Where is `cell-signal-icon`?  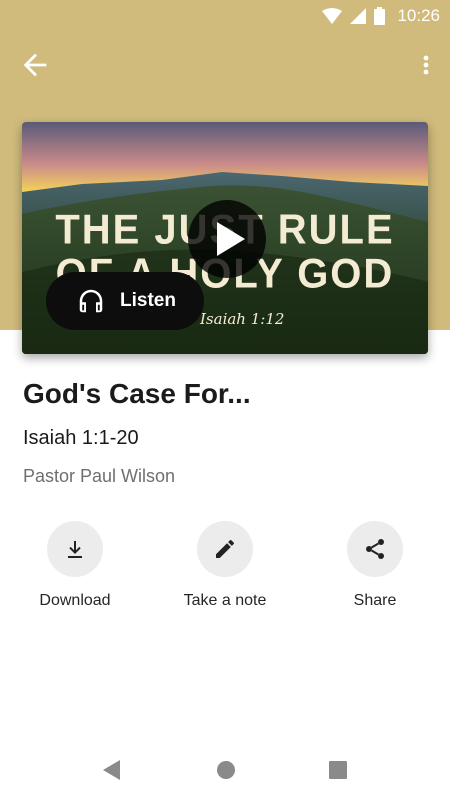
cell-signal-icon is located at coordinates (358, 16).